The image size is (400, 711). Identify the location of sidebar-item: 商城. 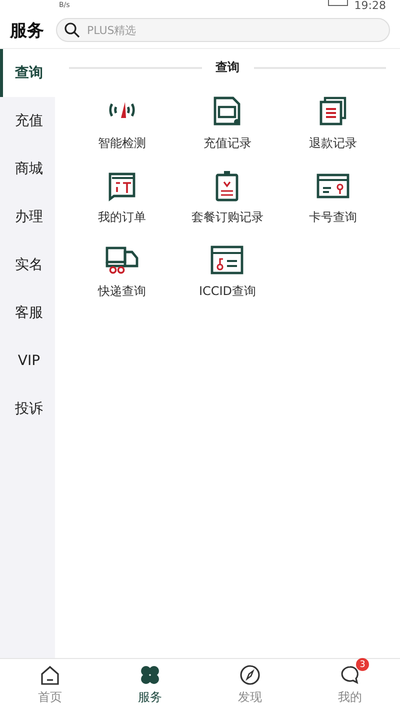
(27, 169).